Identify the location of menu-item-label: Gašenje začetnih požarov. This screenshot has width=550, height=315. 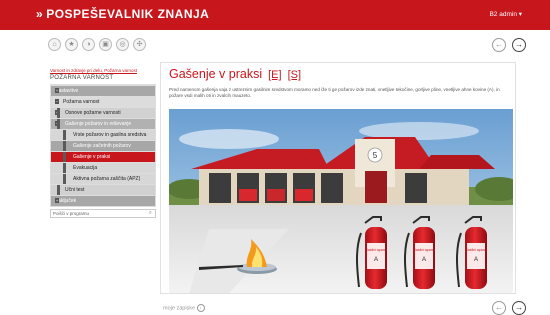
(102, 145).